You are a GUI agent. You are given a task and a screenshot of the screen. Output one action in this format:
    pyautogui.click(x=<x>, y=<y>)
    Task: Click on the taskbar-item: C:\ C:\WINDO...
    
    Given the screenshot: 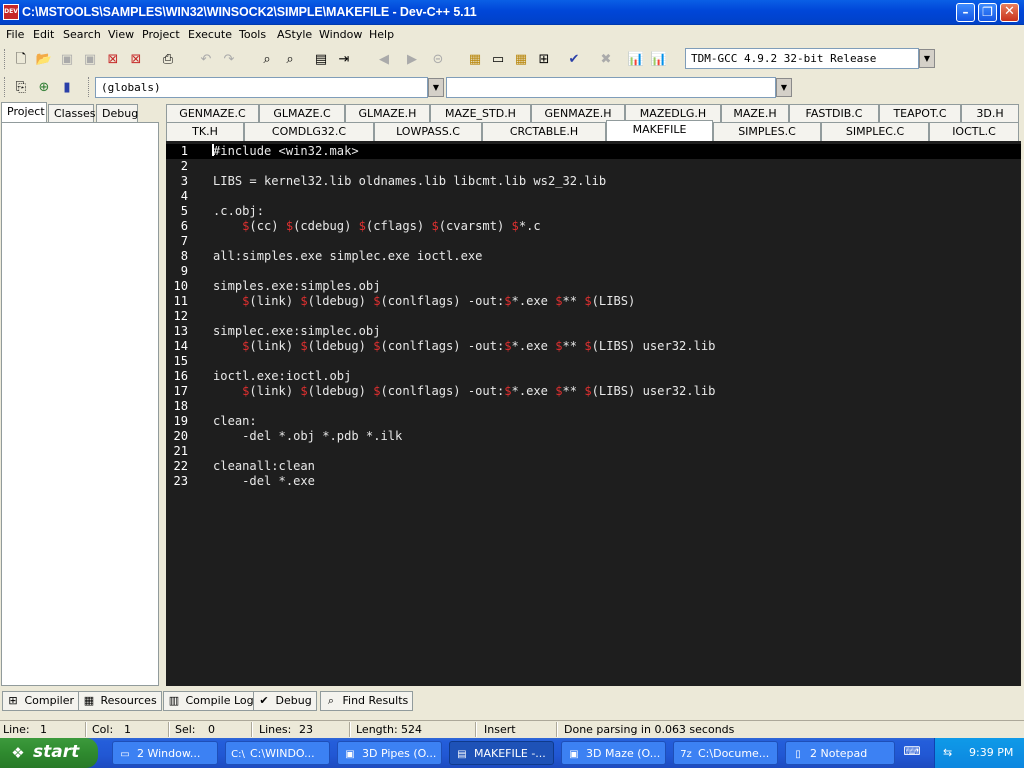 What is the action you would take?
    pyautogui.click(x=277, y=753)
    